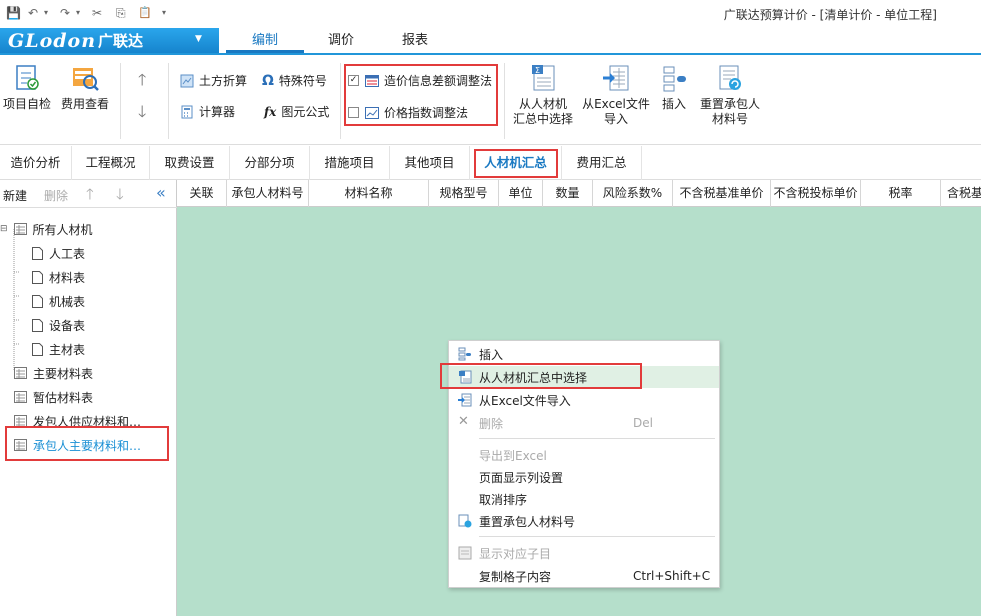  What do you see at coordinates (296, 111) in the screenshot?
I see `formula-button: fx 图元公式` at bounding box center [296, 111].